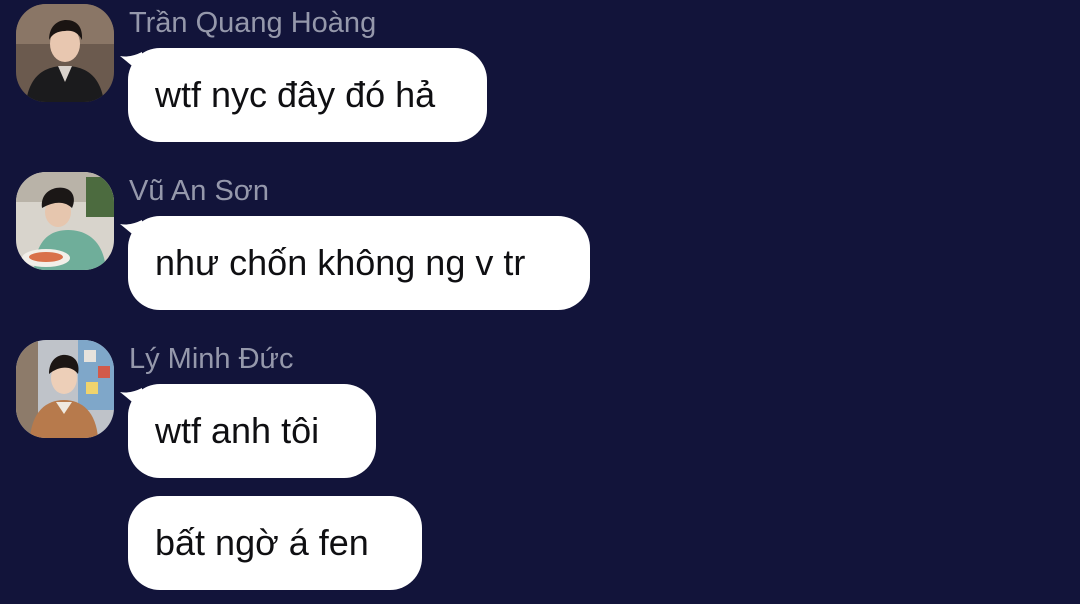 The width and height of the screenshot is (1080, 604). I want to click on message-text: wtf nyc đây đó hả, so click(295, 94).